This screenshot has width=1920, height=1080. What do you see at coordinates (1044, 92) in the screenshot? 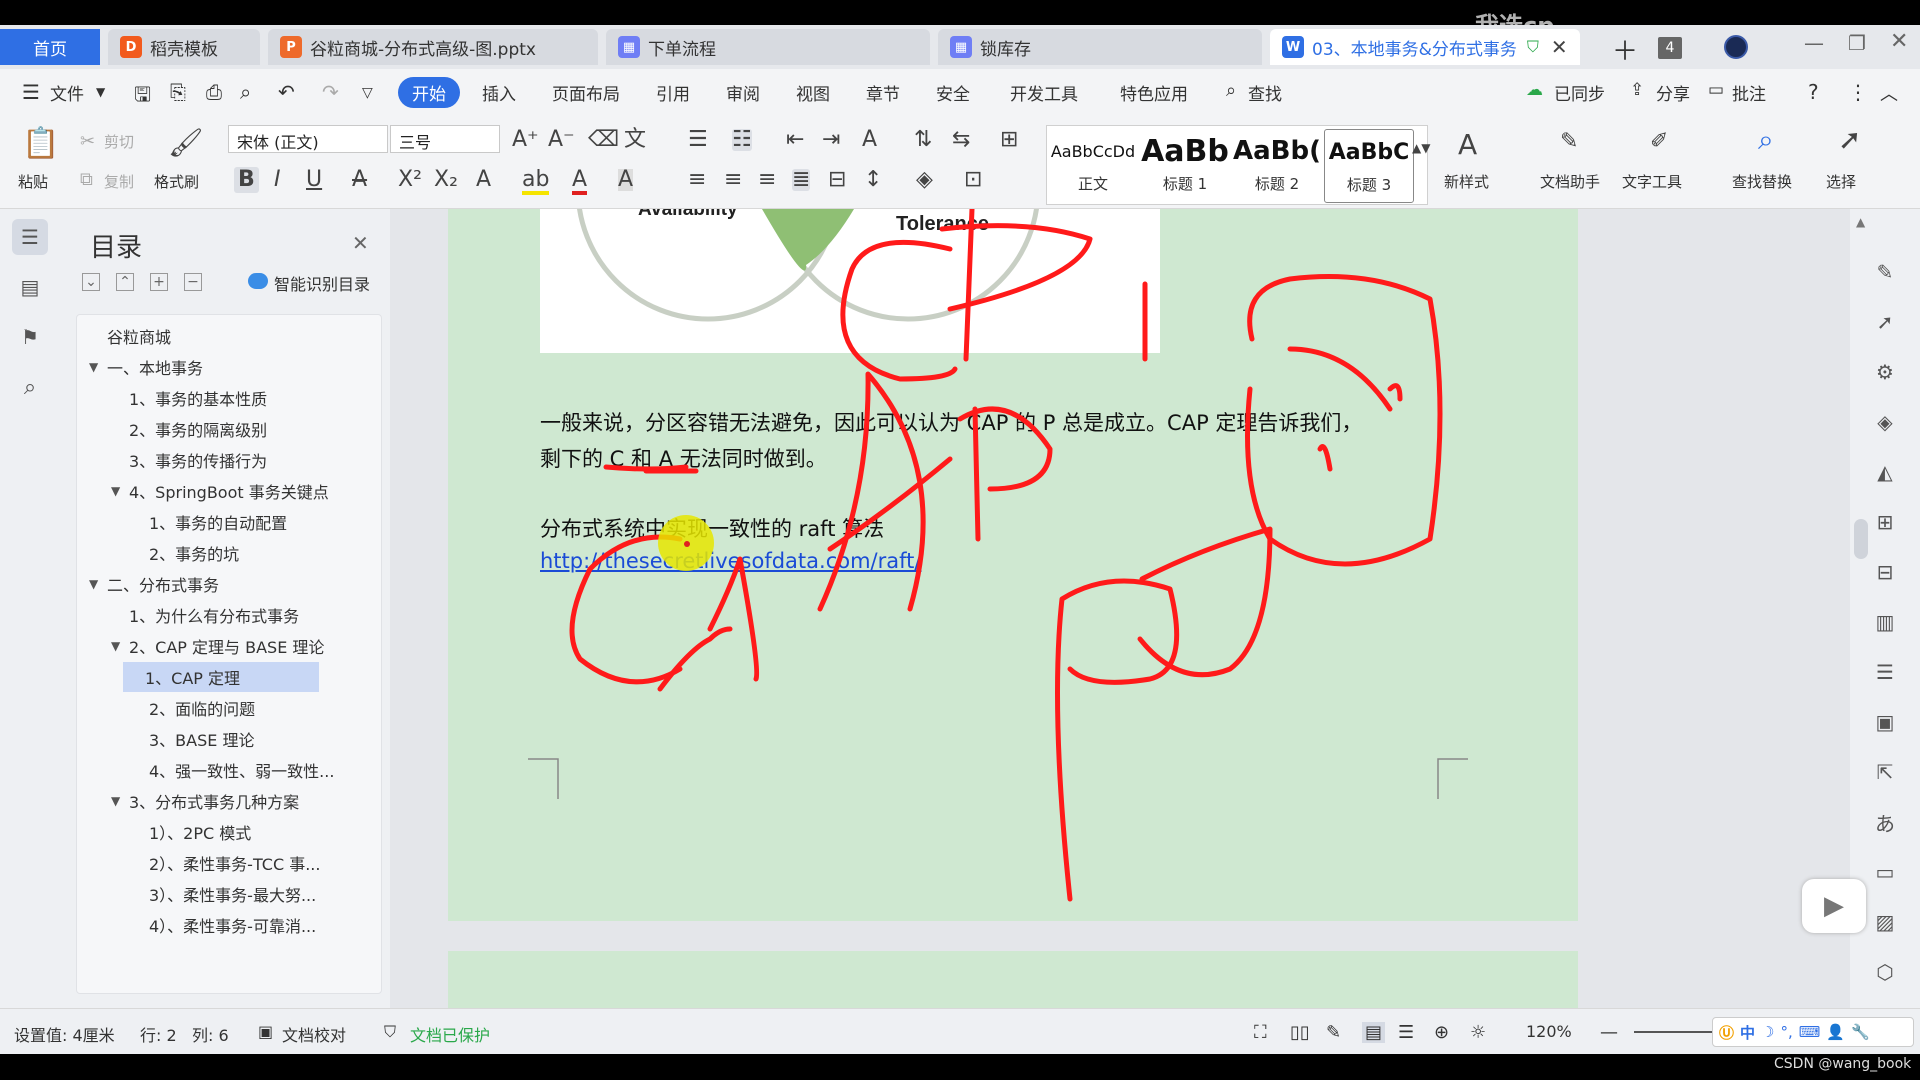
I see `menu-developer: 开发工具` at bounding box center [1044, 92].